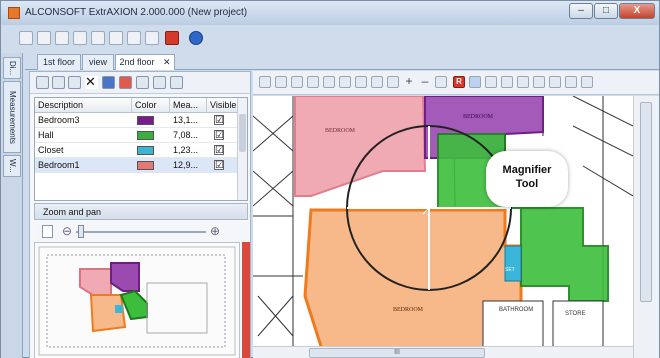 The height and width of the screenshot is (358, 660). What do you see at coordinates (42, 82) in the screenshot?
I see `list-view-icon` at bounding box center [42, 82].